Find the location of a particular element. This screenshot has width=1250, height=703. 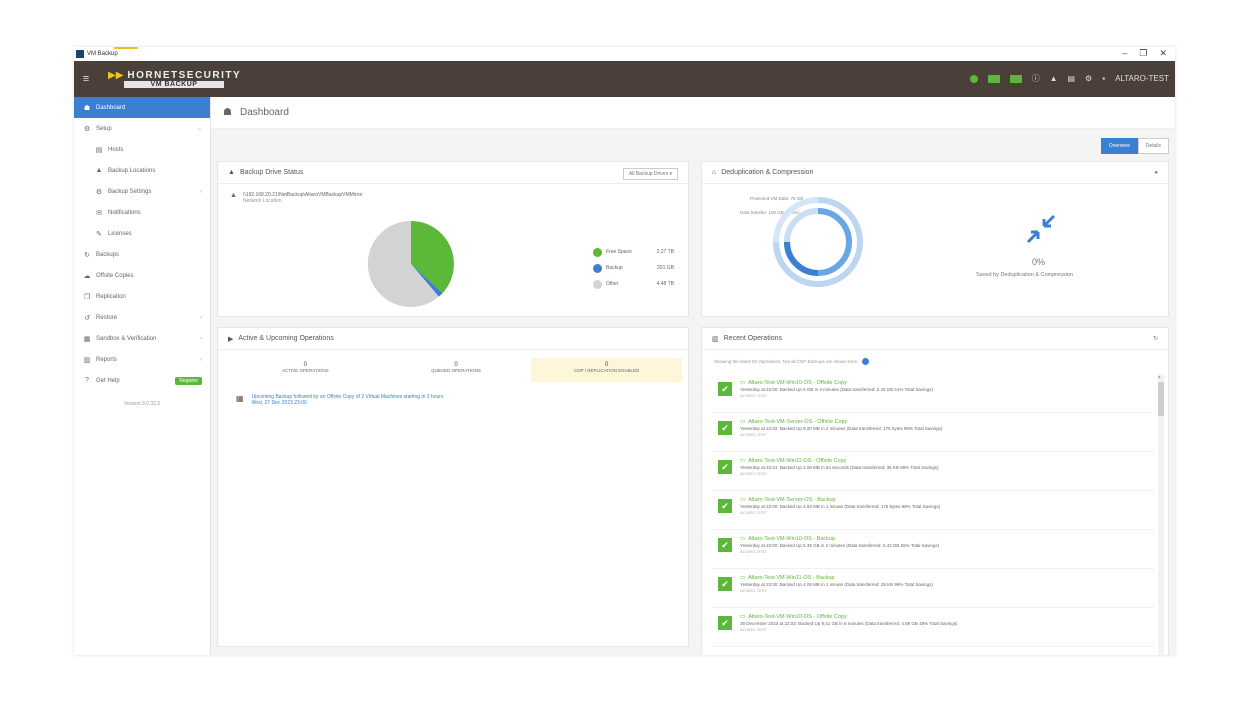

operation-title: Altaro-Test-VM-Win11-OS - Offsite Copy is located at coordinates (797, 461).